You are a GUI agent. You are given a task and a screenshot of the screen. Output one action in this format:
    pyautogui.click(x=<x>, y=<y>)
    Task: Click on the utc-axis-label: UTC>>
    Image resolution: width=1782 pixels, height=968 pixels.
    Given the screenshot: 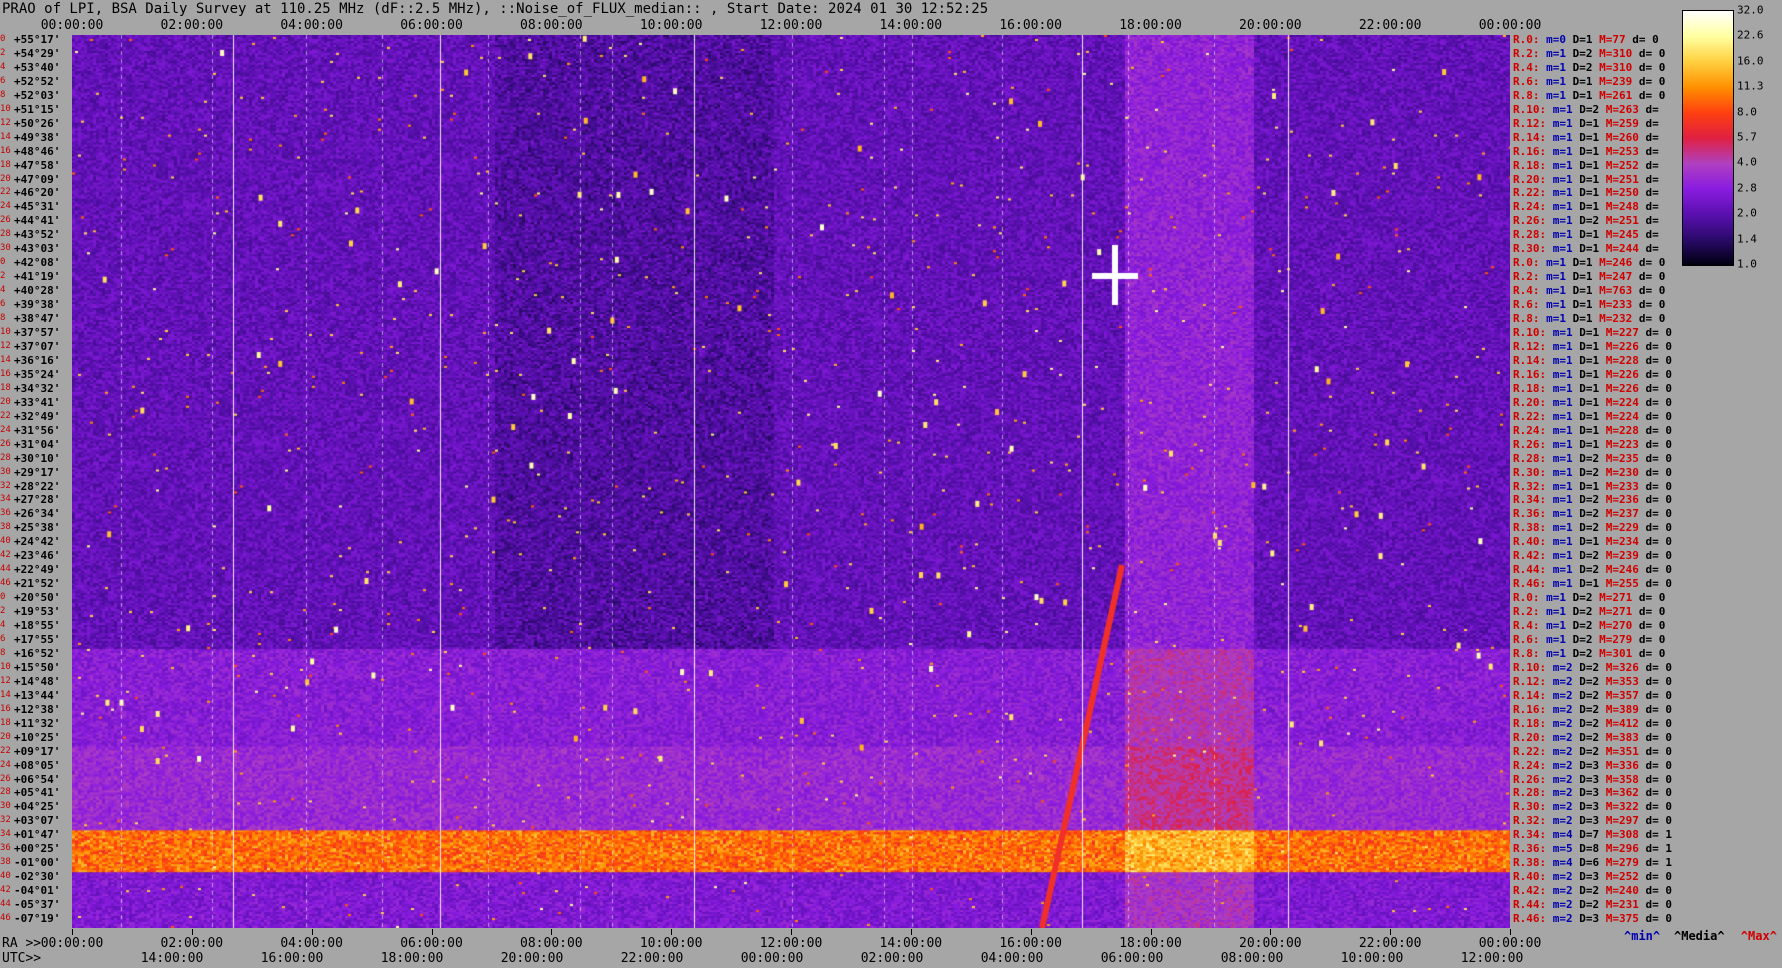 What is the action you would take?
    pyautogui.click(x=22, y=958)
    